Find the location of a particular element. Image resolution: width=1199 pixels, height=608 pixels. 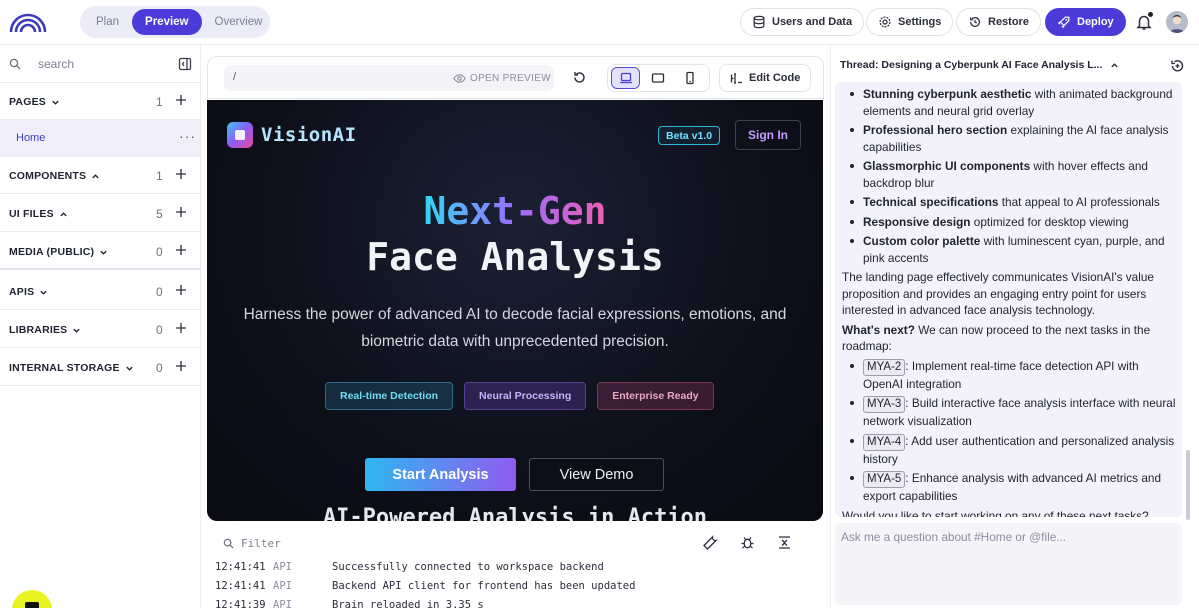

new-thread-icon is located at coordinates (1177, 65).